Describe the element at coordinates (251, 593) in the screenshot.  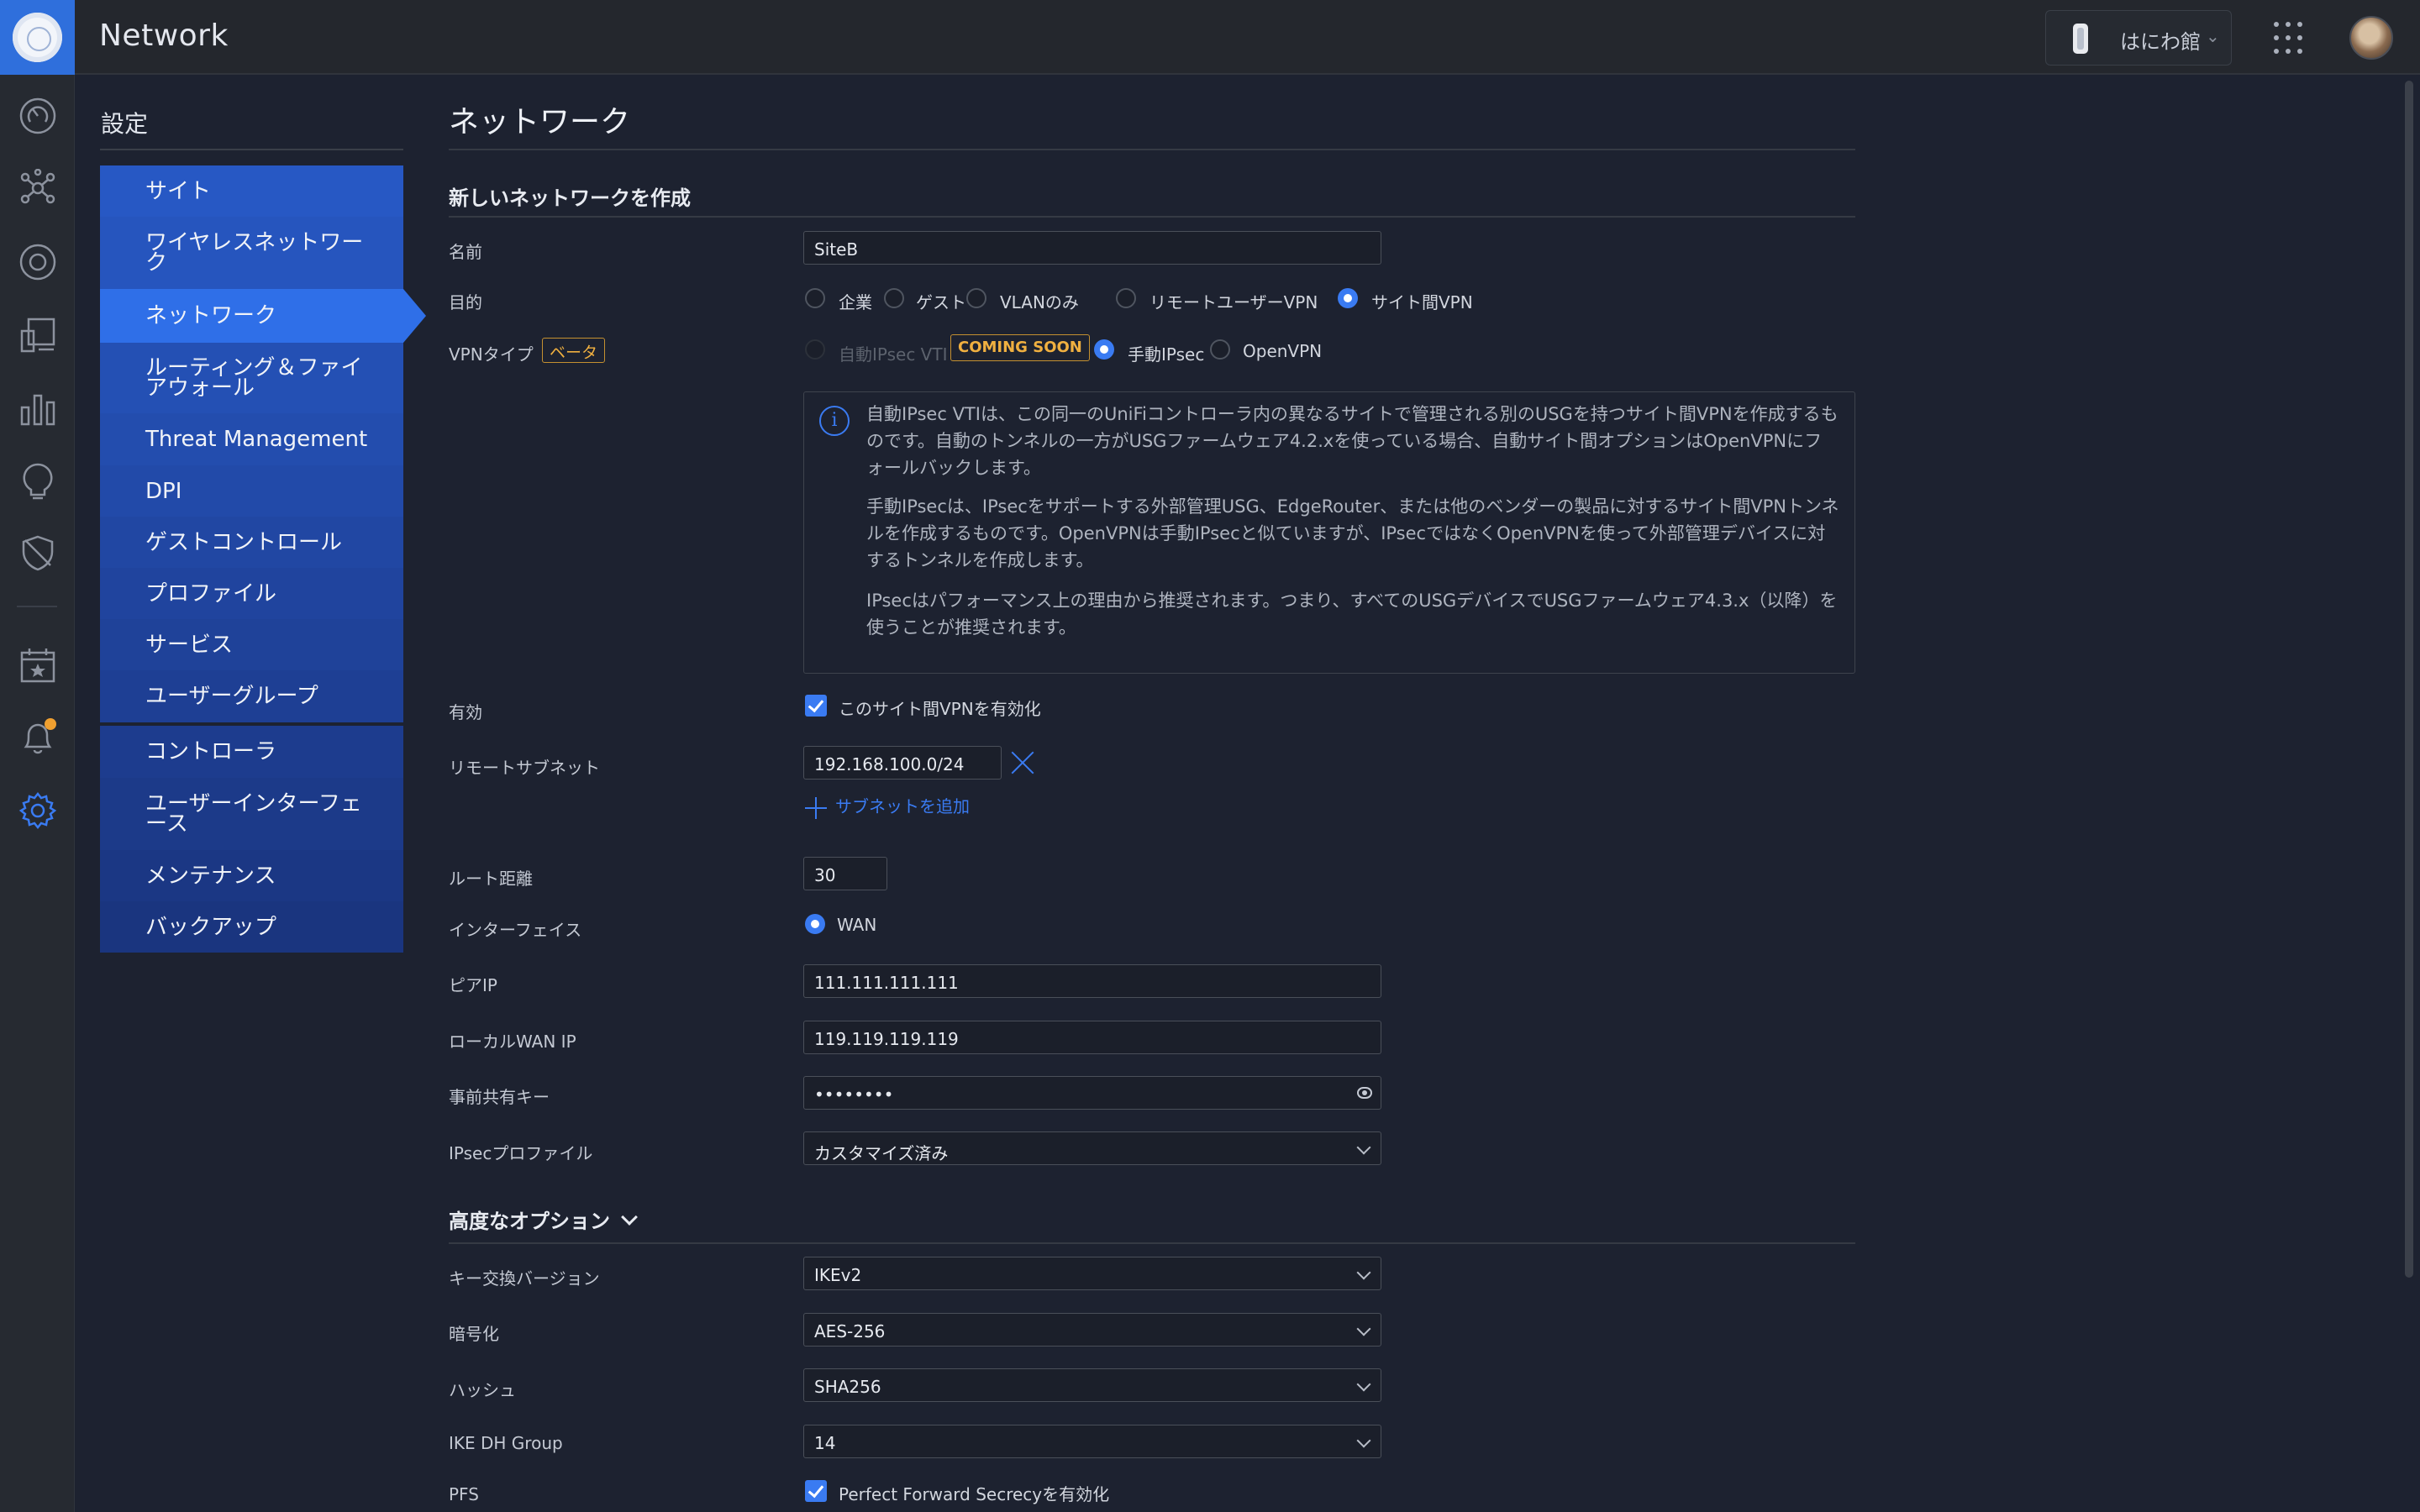
I see `menu-item-profiles: プロファイル` at that location.